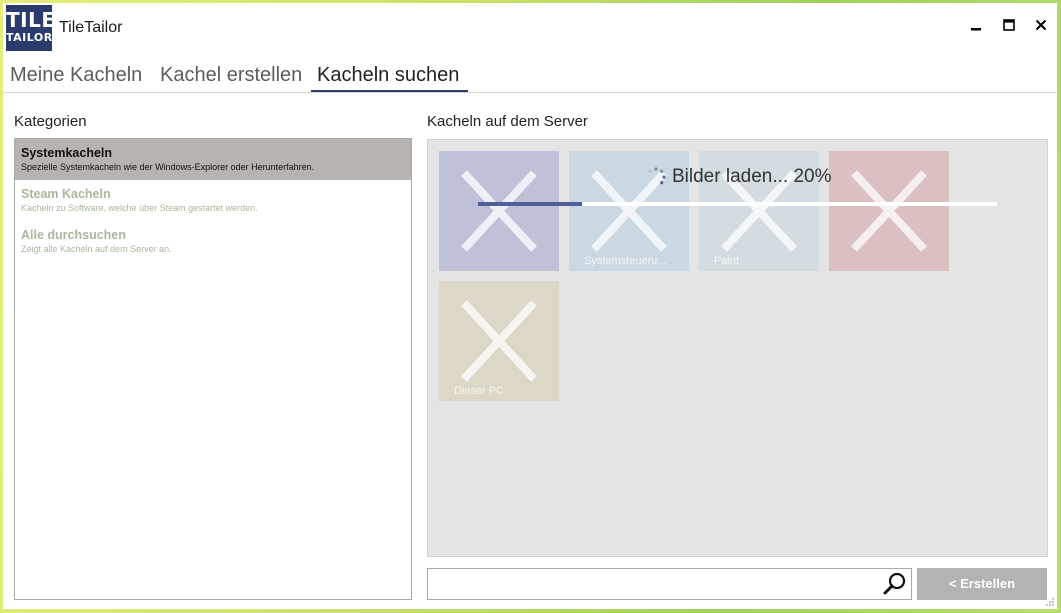 Image resolution: width=1061 pixels, height=613 pixels. I want to click on categories-heading: Kategorien, so click(50, 121).